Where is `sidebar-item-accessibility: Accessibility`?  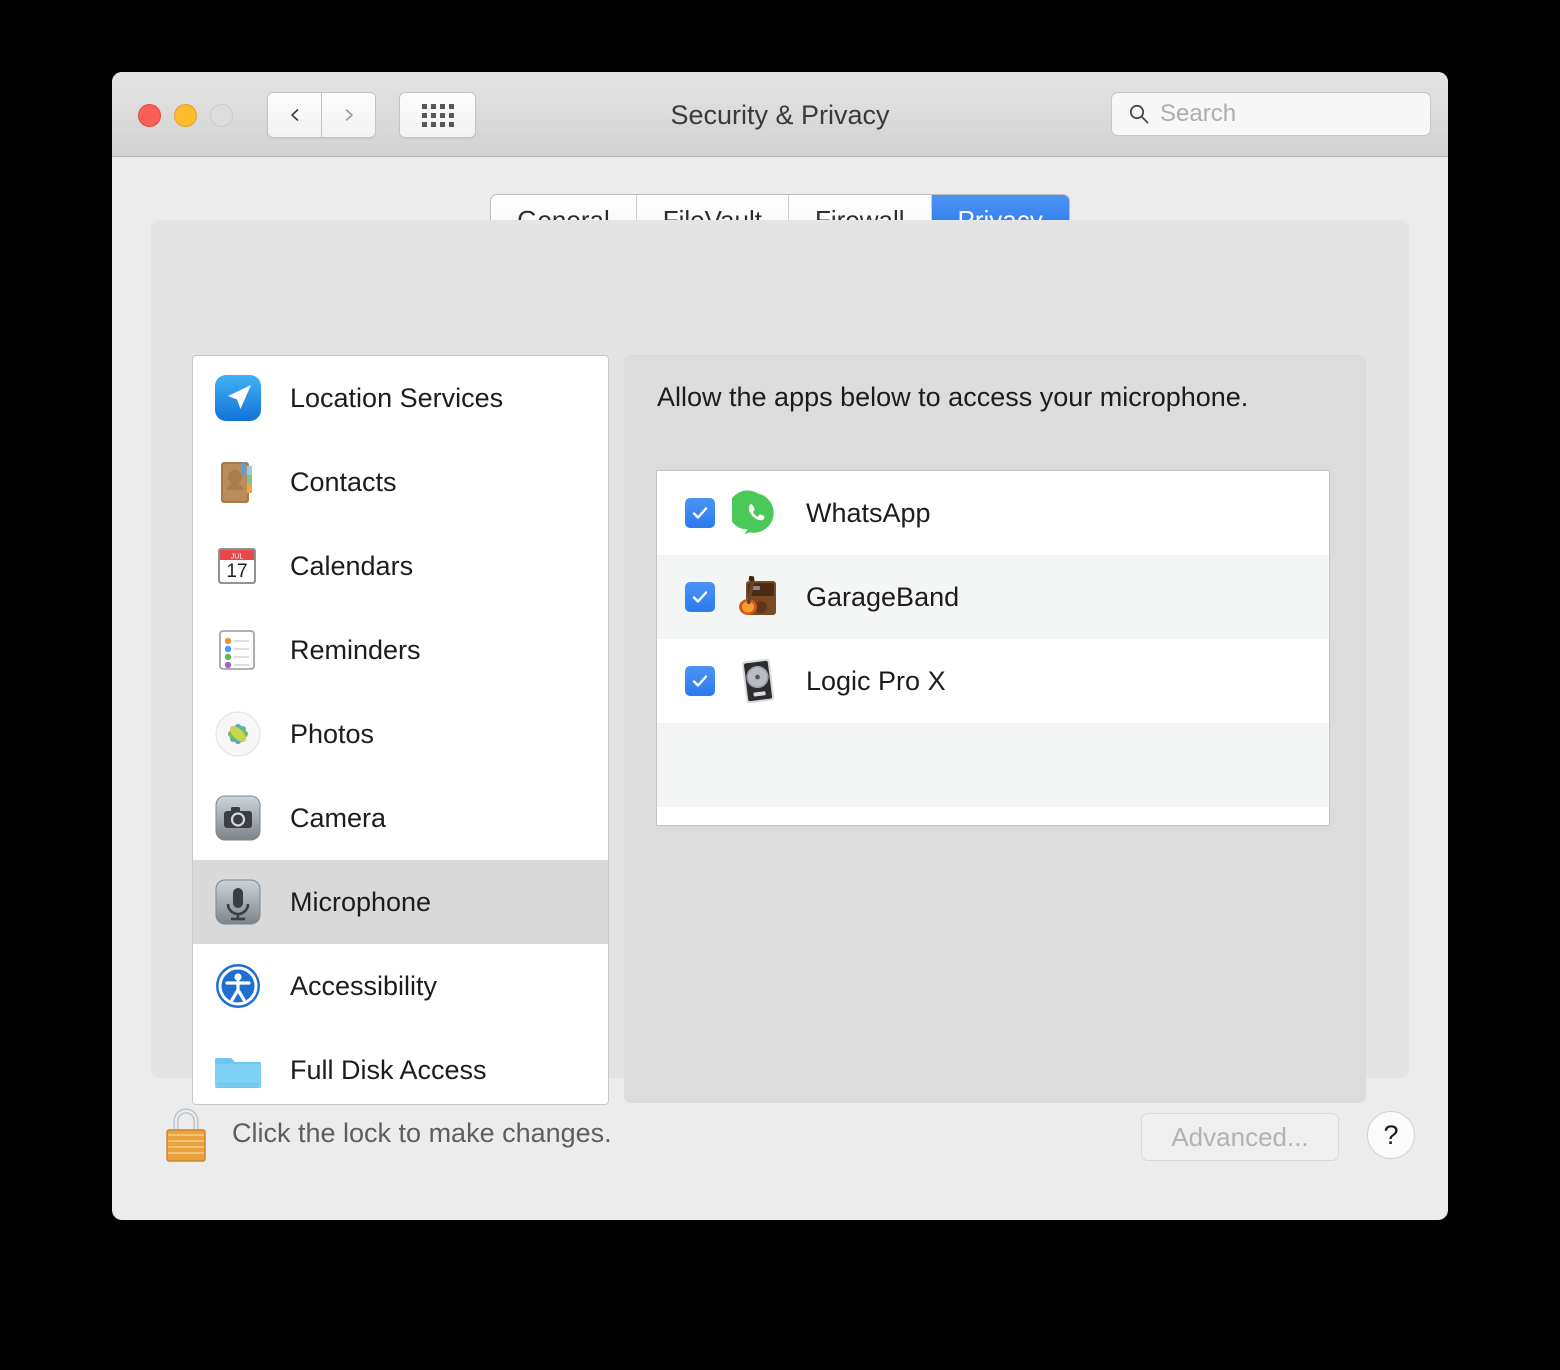 sidebar-item-accessibility: Accessibility is located at coordinates (400, 986).